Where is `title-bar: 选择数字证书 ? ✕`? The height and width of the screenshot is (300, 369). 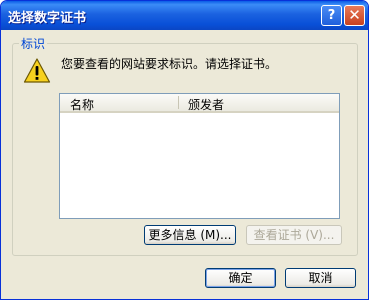
title-bar: 选择数字证书 ? ✕ is located at coordinates (184, 15).